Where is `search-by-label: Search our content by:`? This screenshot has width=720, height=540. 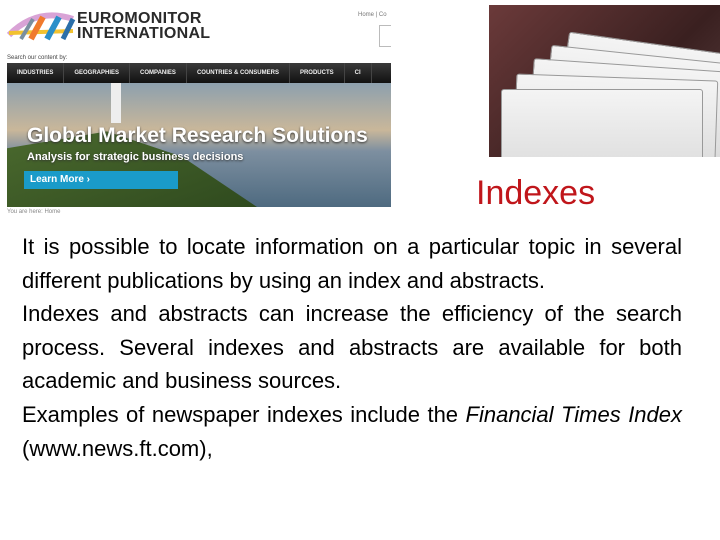
search-by-label: Search our content by: is located at coordinates (37, 58).